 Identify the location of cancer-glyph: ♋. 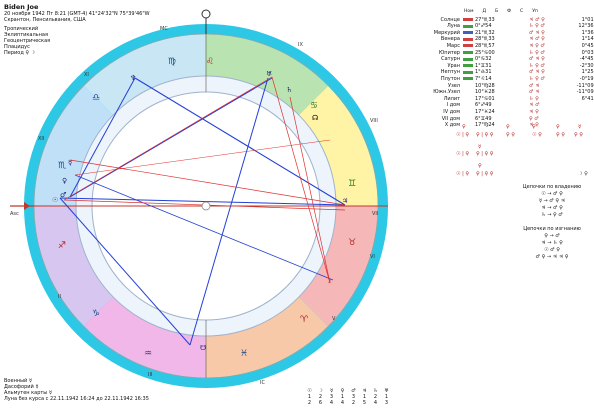
(314, 106).